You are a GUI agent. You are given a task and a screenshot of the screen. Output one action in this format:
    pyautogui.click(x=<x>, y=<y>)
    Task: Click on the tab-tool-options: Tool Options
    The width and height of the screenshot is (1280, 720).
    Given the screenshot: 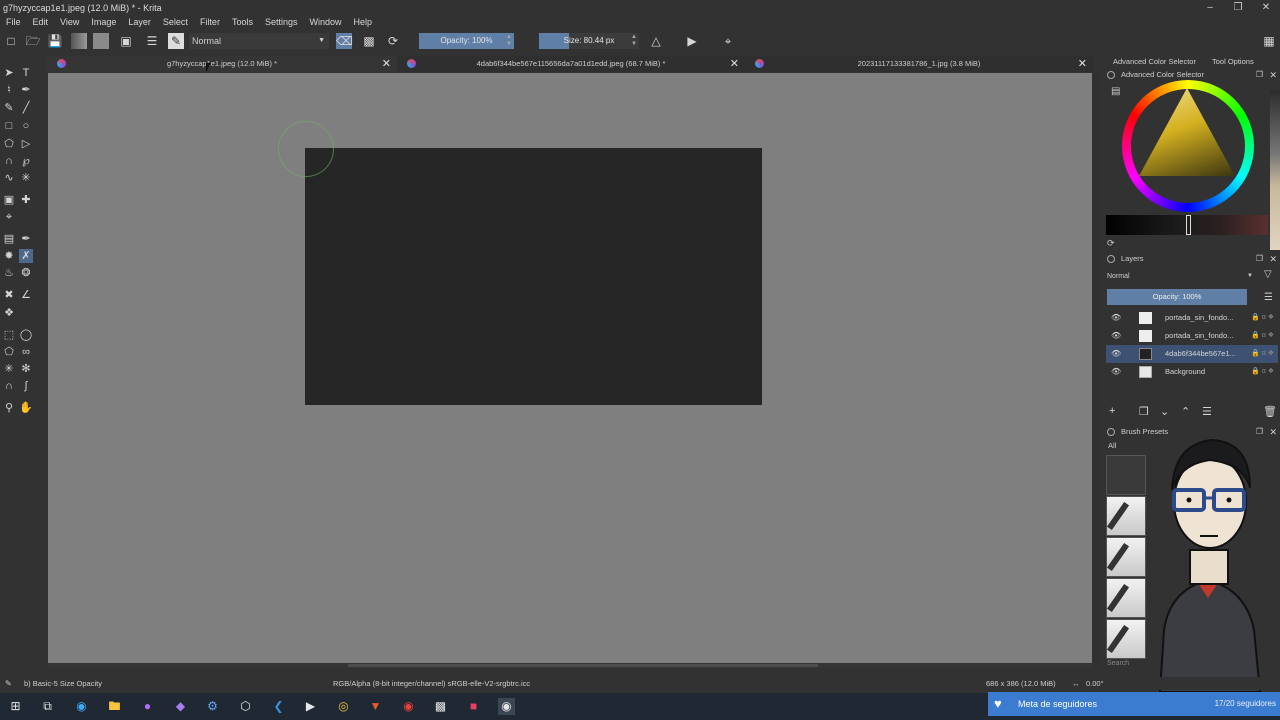 What is the action you would take?
    pyautogui.click(x=1233, y=62)
    